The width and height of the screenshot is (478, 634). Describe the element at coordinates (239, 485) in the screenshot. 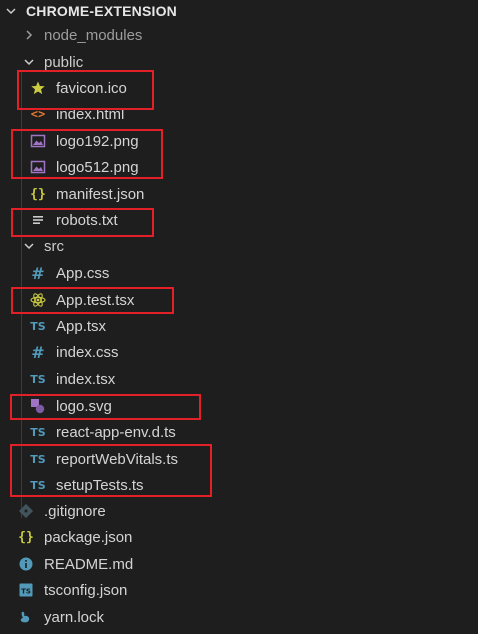

I see `tree-item-file: TS setupTests.ts` at that location.